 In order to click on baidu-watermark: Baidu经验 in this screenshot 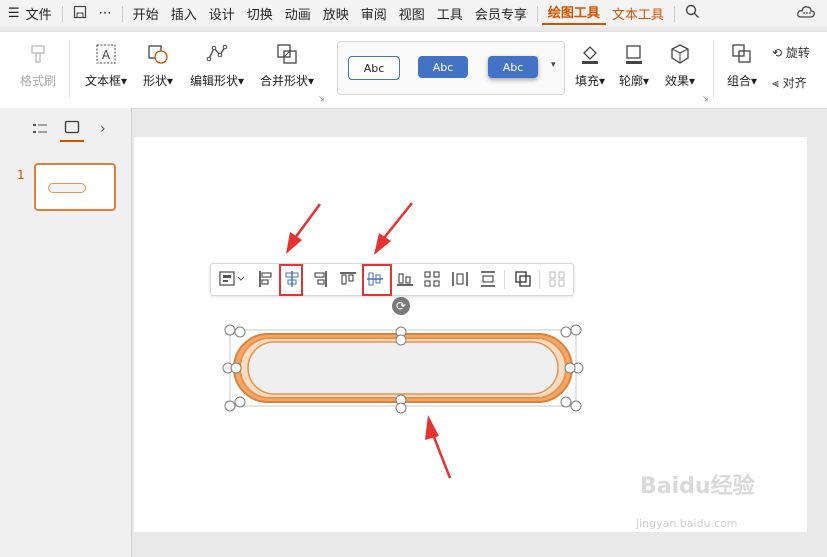, I will do `click(697, 486)`.